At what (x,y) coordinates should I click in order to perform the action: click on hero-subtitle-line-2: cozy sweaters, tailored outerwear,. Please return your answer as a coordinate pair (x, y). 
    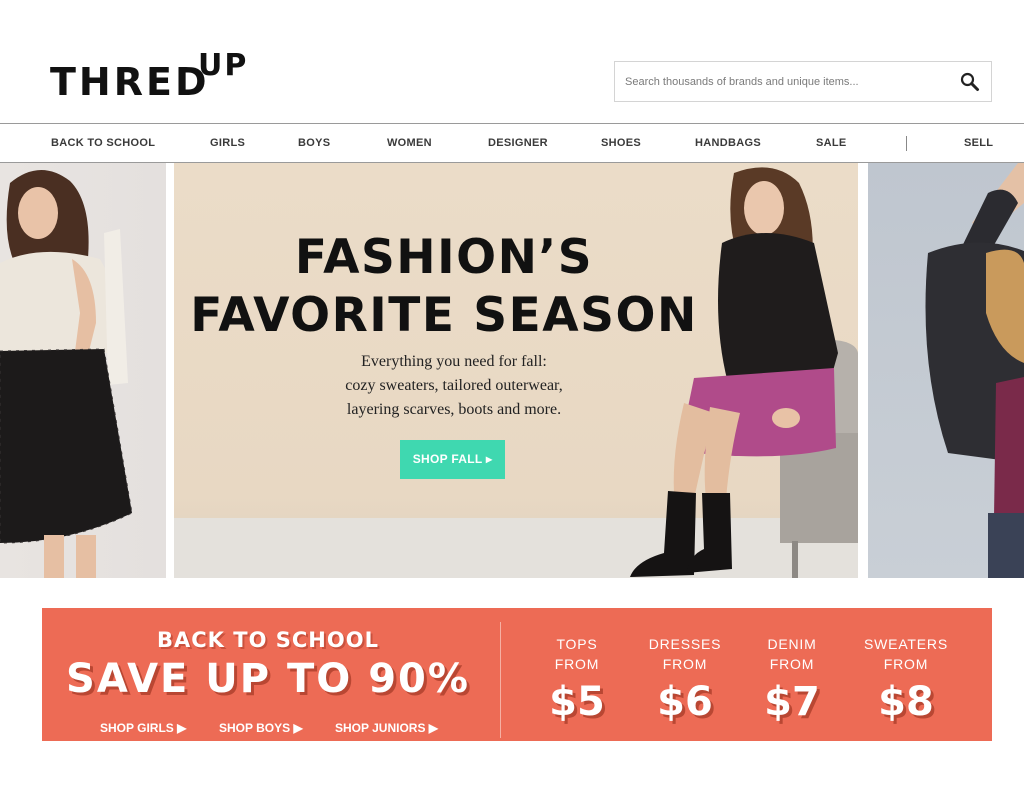
    Looking at the image, I should click on (454, 385).